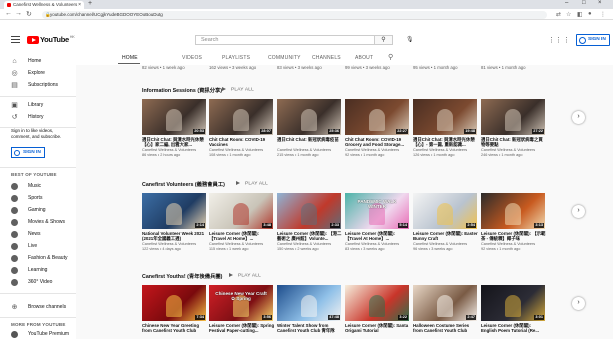 This screenshot has height=340, width=613. I want to click on video-title: Chit Chat Room: COVID-19 Vaccines, so click(242, 142).